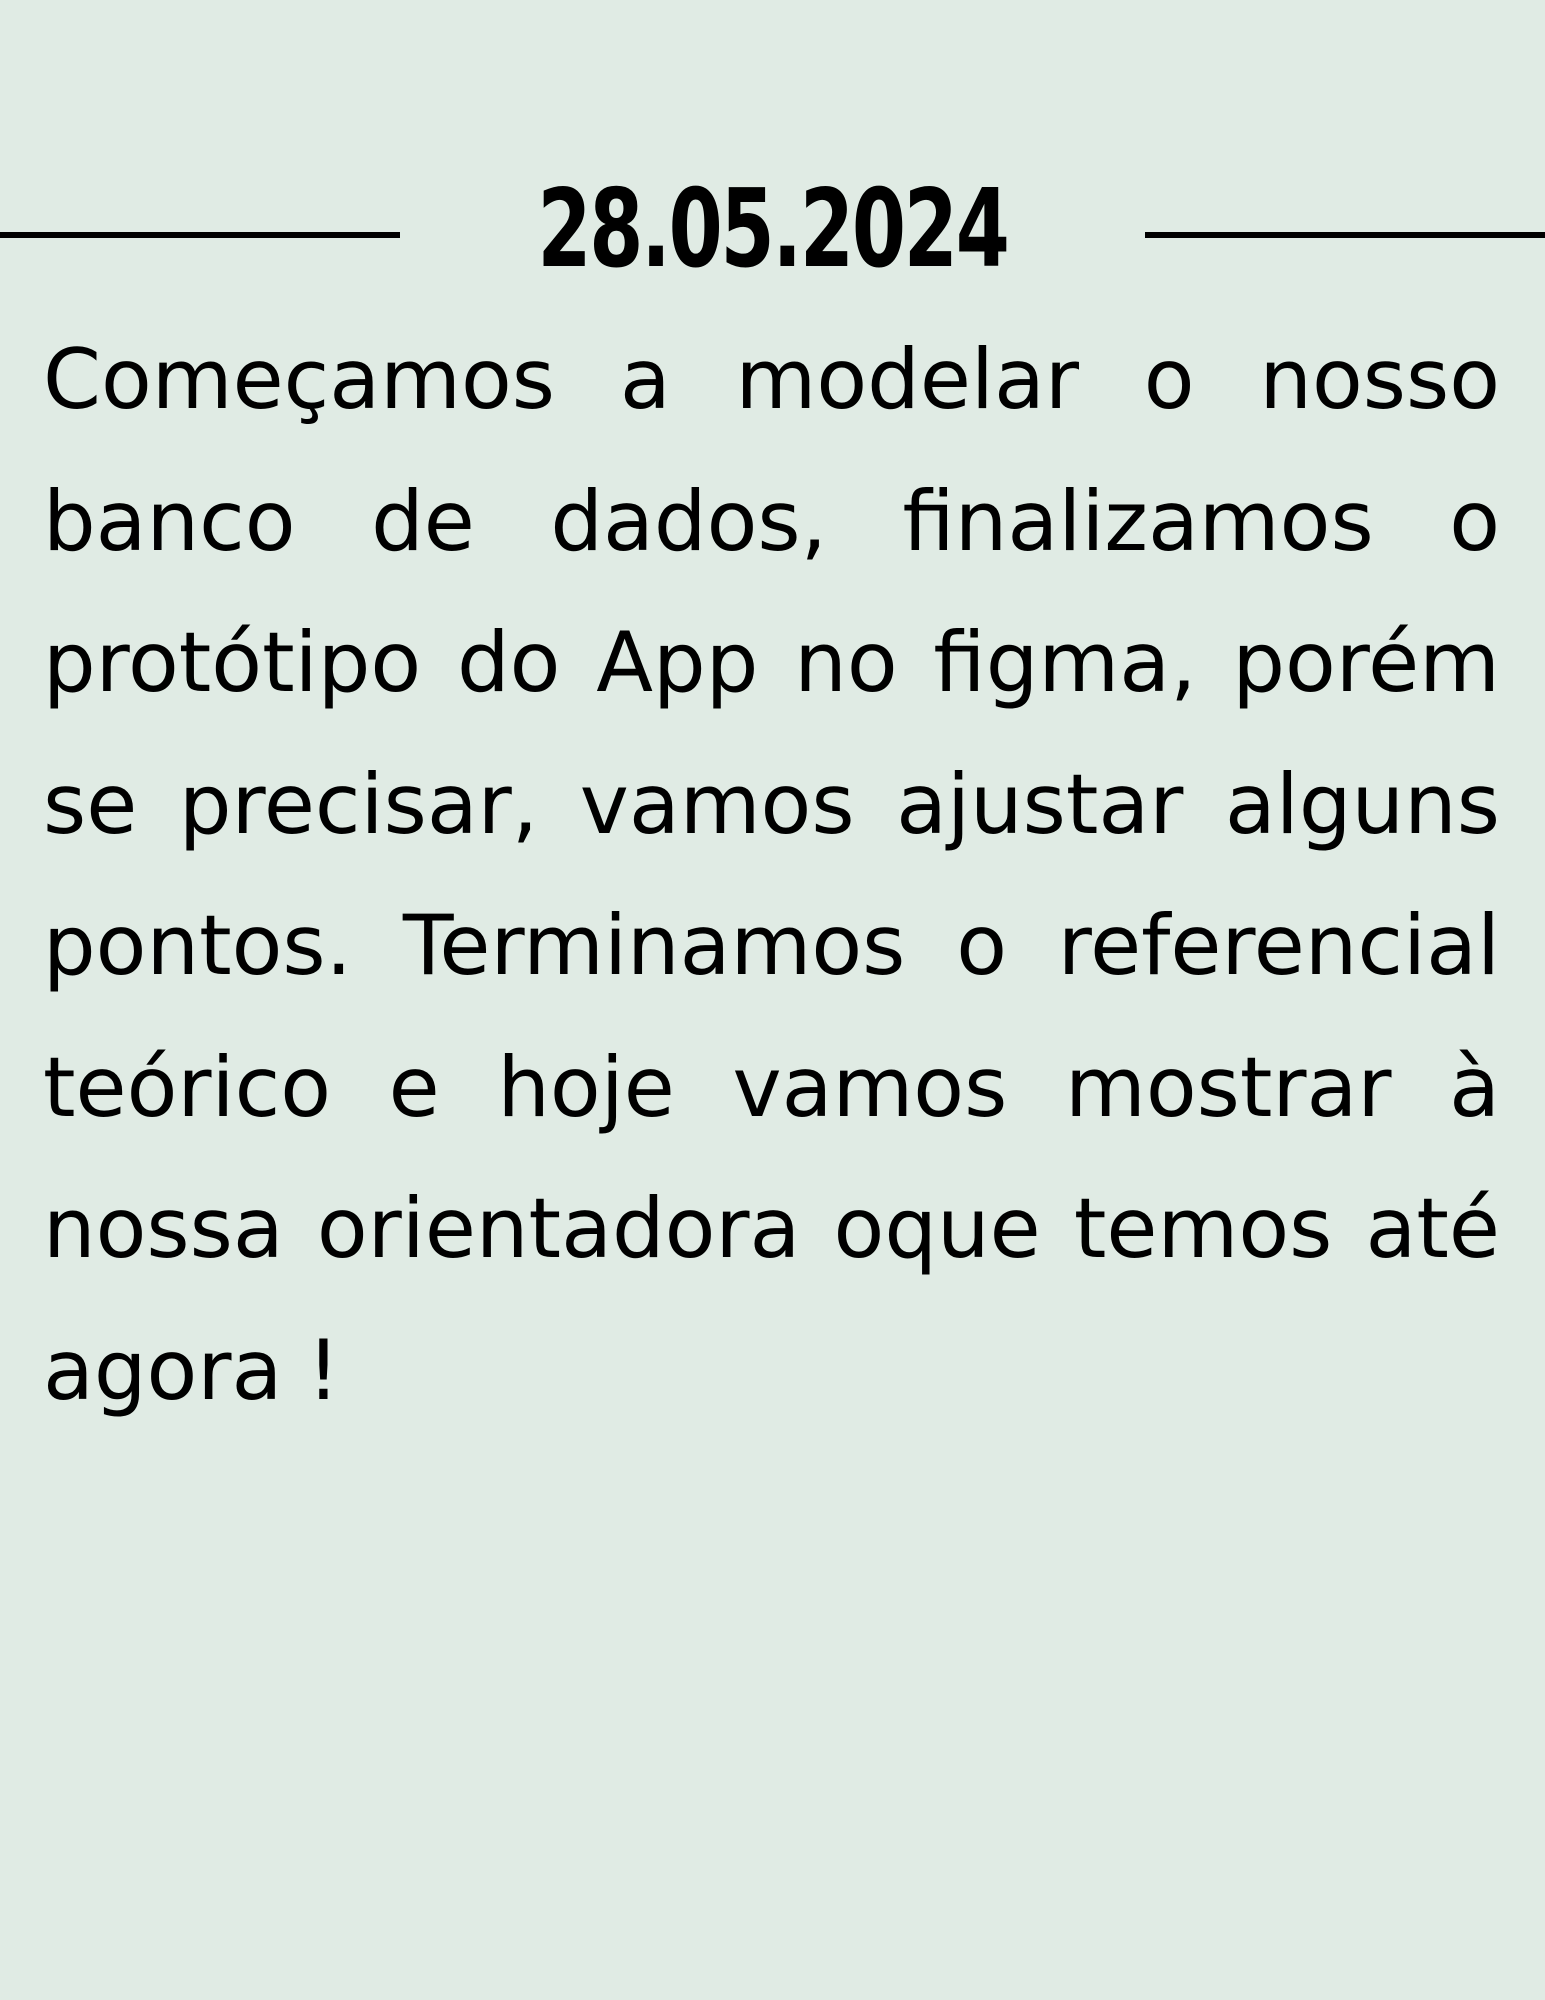 The image size is (1545, 2000). What do you see at coordinates (200, 235) in the screenshot?
I see `left-divider-line` at bounding box center [200, 235].